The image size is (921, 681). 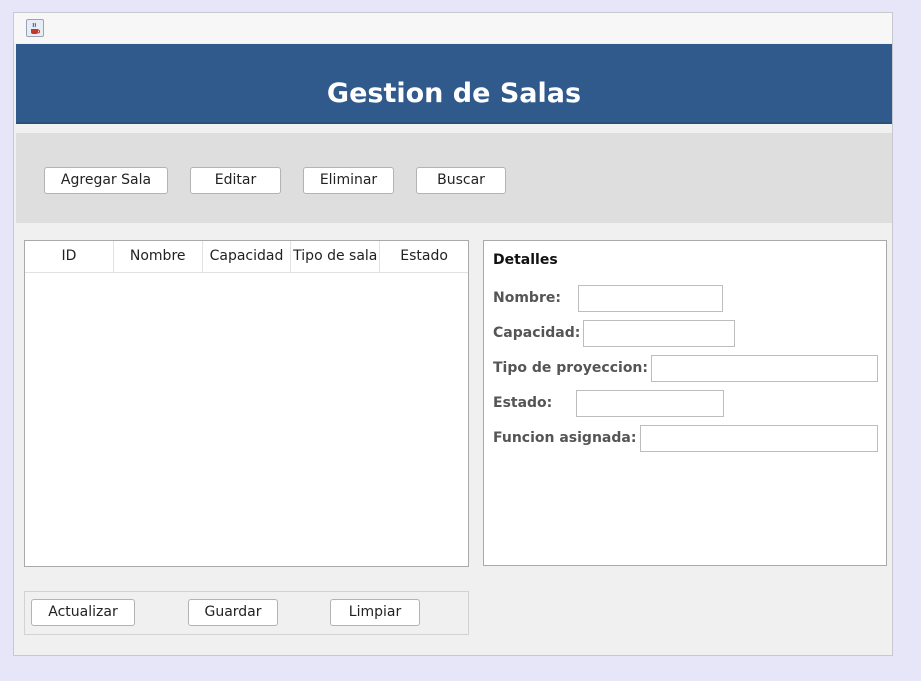 I want to click on toolbar: Agregar Sala Editar Eliminar Buscar, so click(x=454, y=178).